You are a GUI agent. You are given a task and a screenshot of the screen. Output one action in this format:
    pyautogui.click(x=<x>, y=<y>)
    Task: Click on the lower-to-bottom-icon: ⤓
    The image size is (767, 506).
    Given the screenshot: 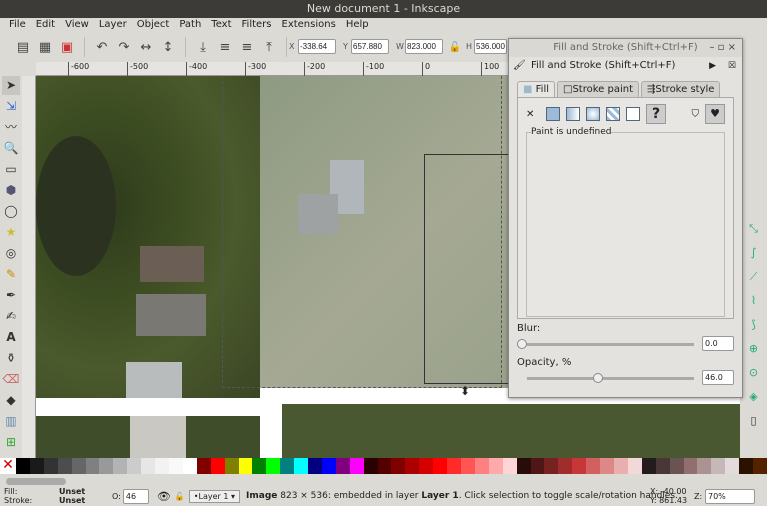 What is the action you would take?
    pyautogui.click(x=203, y=47)
    